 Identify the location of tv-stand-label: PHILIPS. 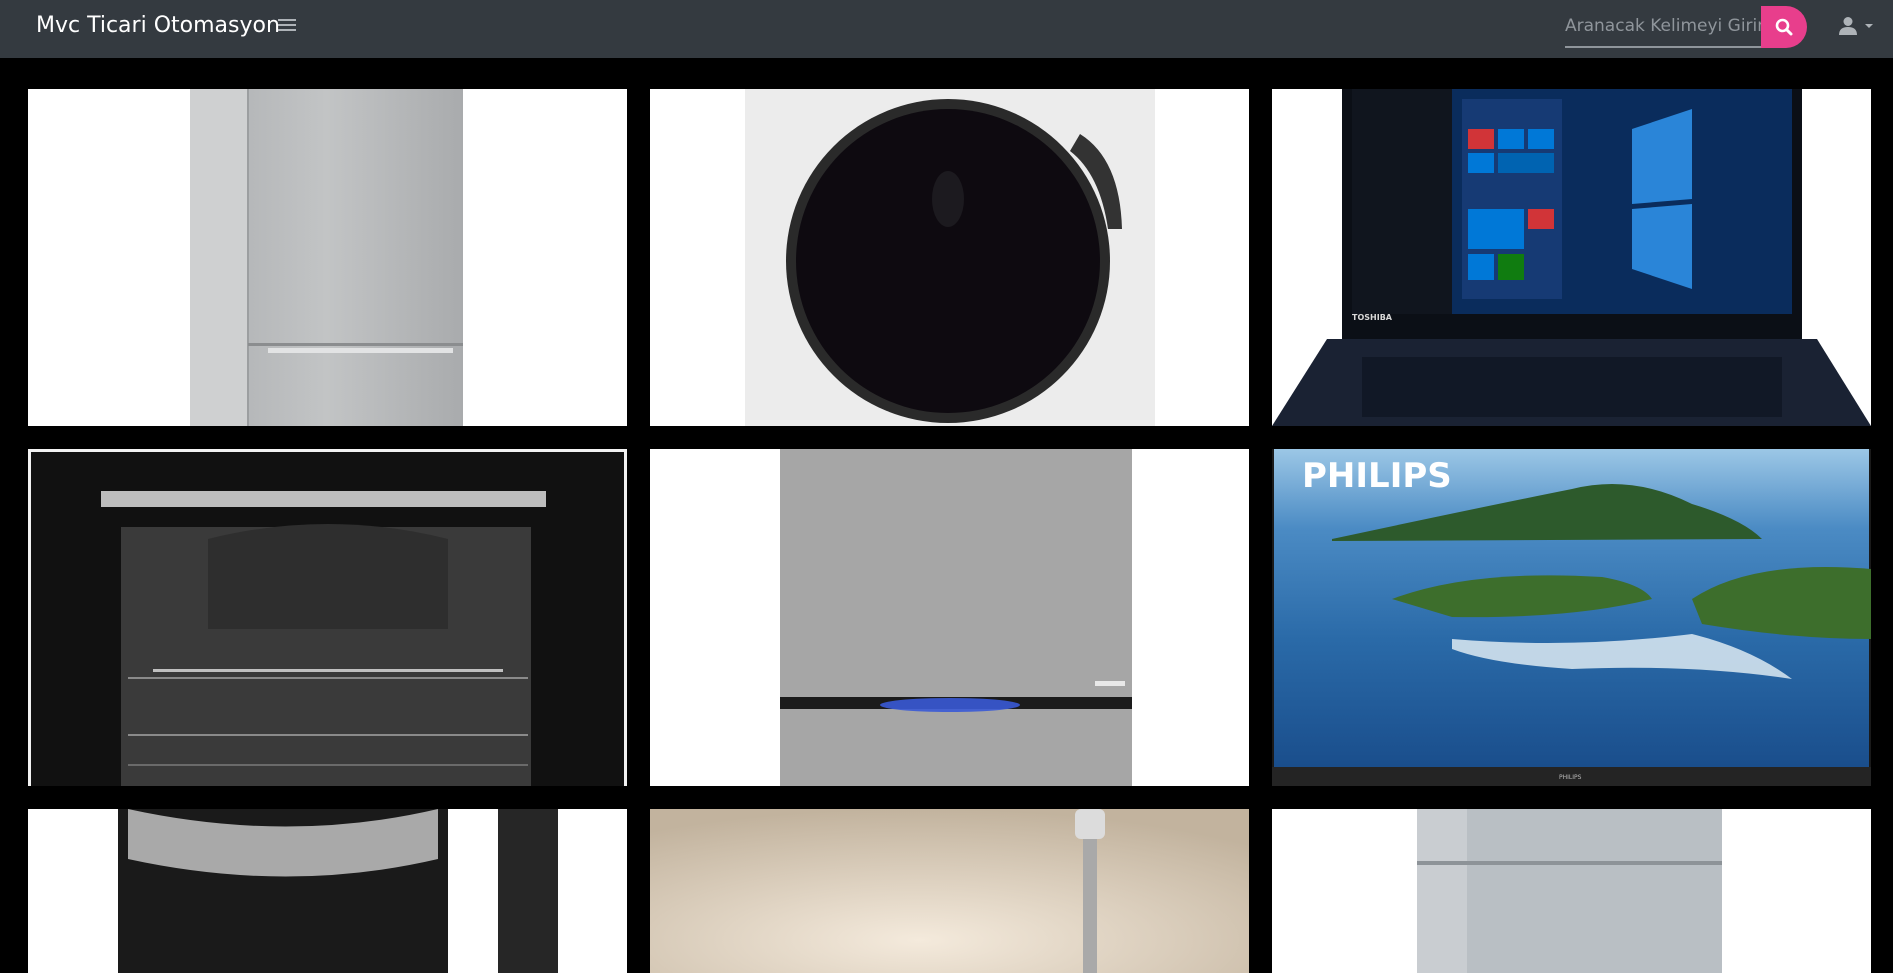
(1570, 777).